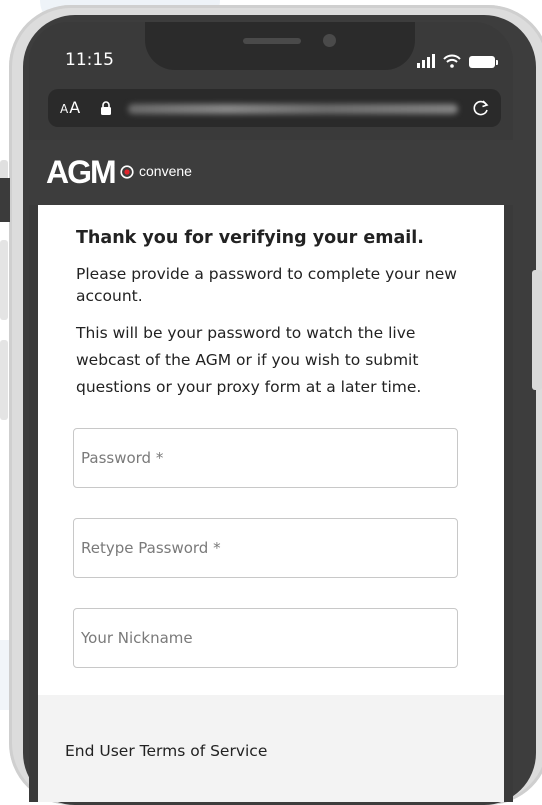  I want to click on retype-password-input, so click(265, 548).